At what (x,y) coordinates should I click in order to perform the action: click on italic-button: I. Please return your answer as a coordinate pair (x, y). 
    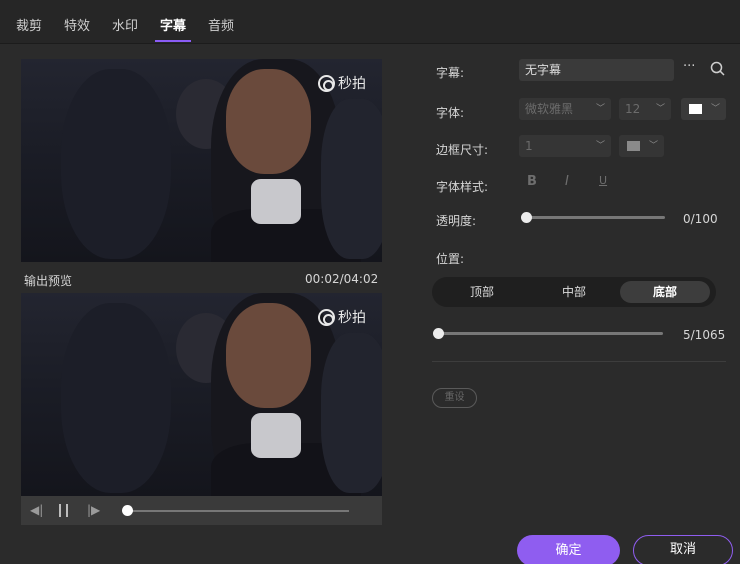
    Looking at the image, I should click on (567, 181).